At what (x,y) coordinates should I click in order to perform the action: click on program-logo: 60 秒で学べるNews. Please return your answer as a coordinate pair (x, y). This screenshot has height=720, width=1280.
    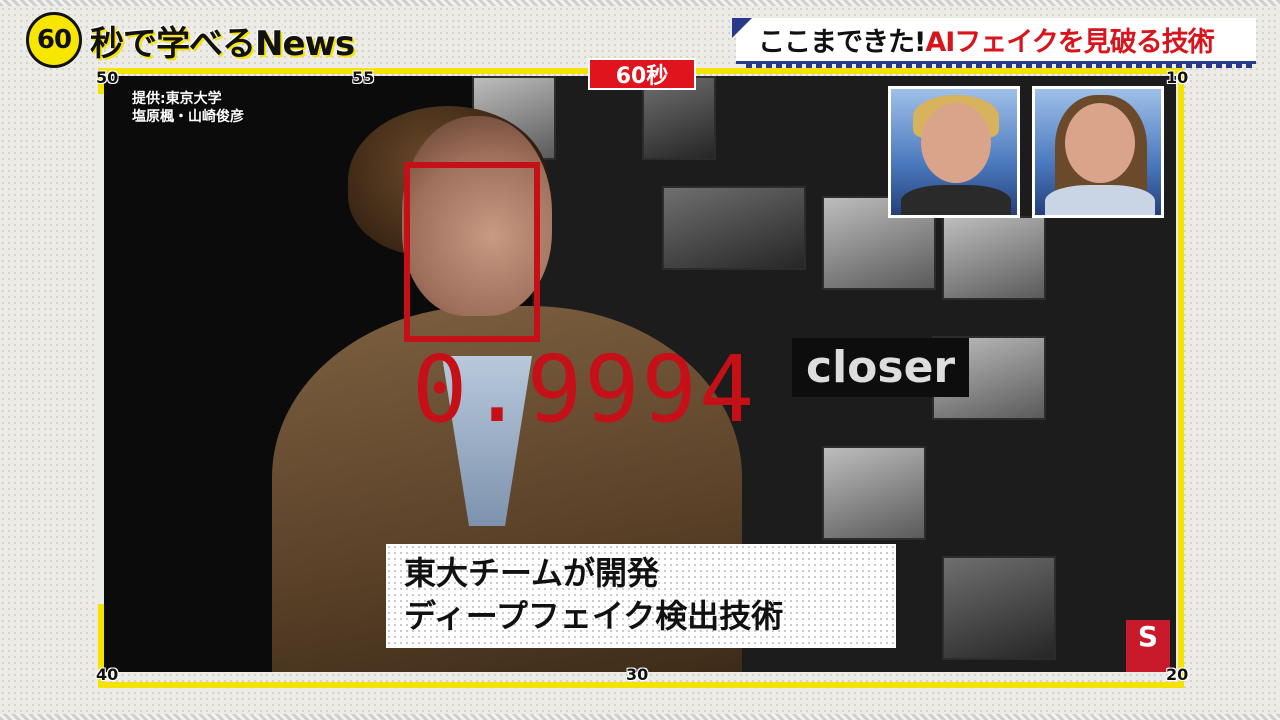
    Looking at the image, I should click on (190, 40).